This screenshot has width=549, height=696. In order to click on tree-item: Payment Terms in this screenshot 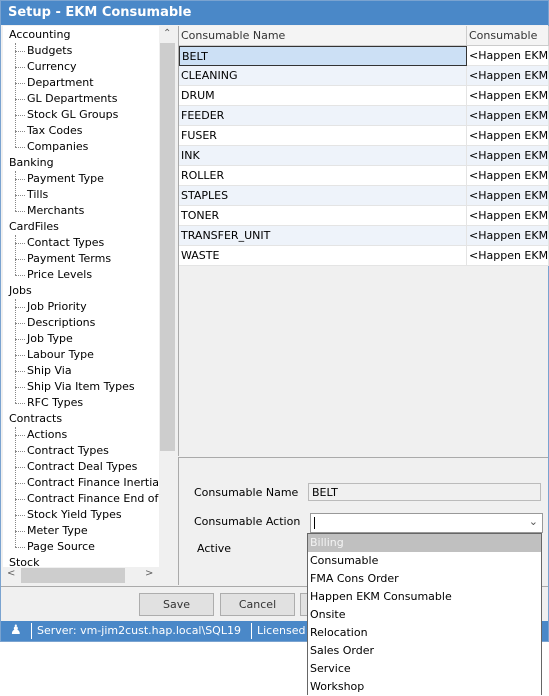, I will do `click(69, 259)`.